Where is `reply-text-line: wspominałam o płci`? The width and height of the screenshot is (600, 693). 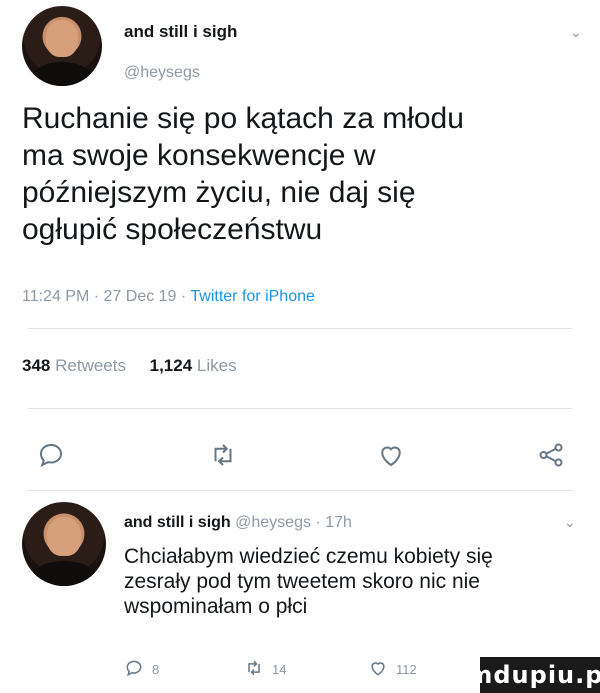 reply-text-line: wspominałam o płci is located at coordinates (216, 606).